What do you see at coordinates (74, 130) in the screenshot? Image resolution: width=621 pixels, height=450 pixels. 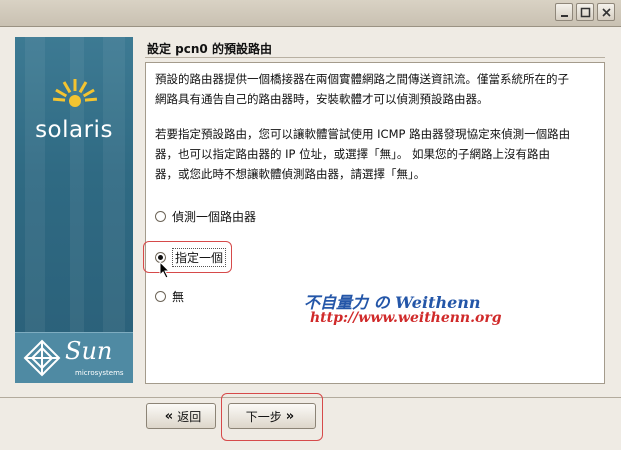 I see `solaris-logo-text: solaris` at bounding box center [74, 130].